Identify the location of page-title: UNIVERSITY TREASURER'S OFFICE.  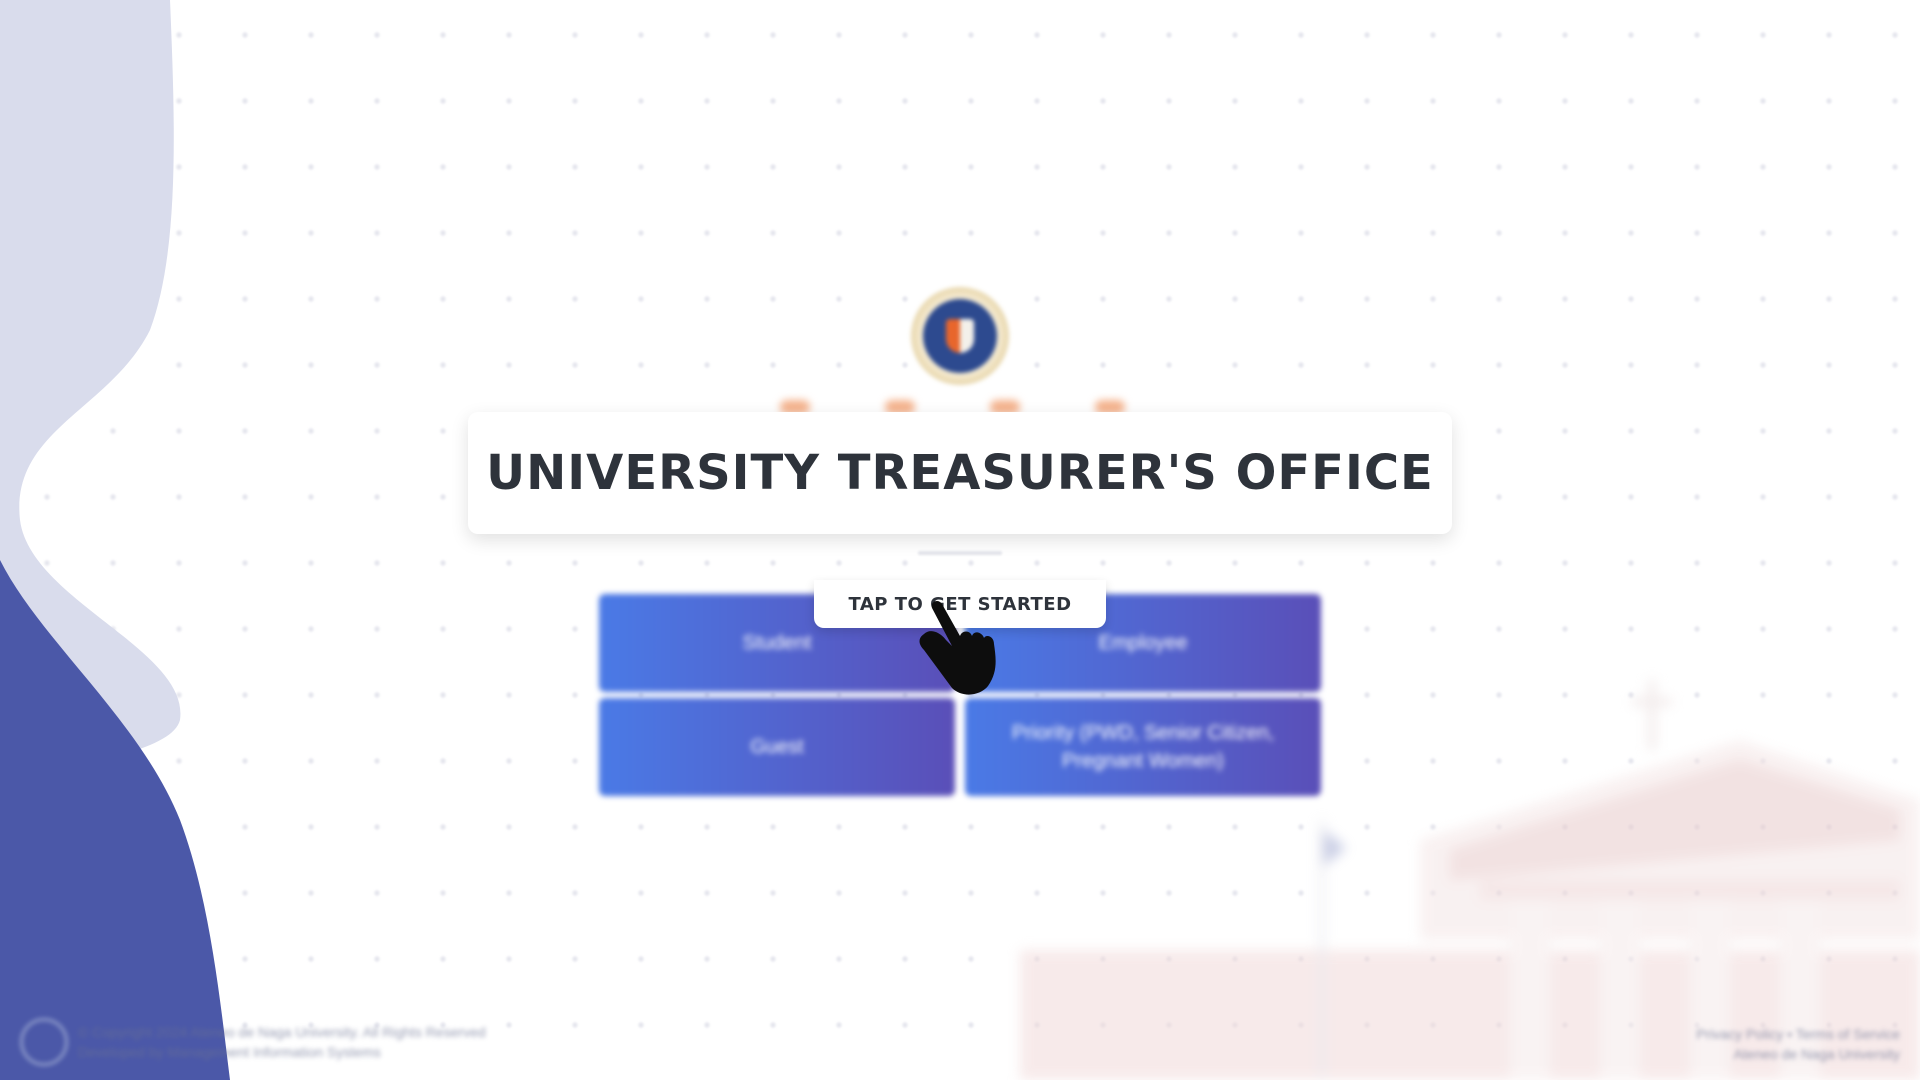
(960, 473).